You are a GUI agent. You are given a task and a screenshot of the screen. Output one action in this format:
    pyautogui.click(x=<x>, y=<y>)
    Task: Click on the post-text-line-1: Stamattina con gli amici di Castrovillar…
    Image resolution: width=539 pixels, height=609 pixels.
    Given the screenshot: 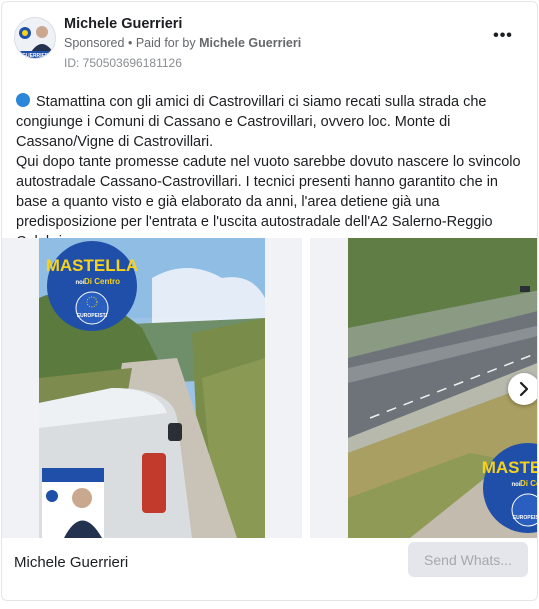 What is the action you would take?
    pyautogui.click(x=251, y=122)
    